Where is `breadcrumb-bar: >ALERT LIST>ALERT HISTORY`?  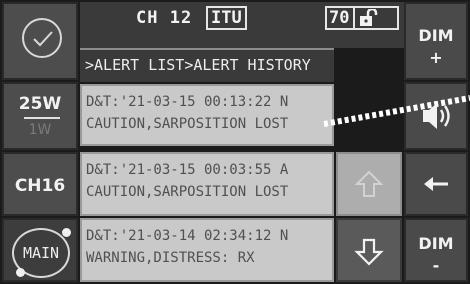
breadcrumb-bar: >ALERT LIST>ALERT HISTORY is located at coordinates (207, 65).